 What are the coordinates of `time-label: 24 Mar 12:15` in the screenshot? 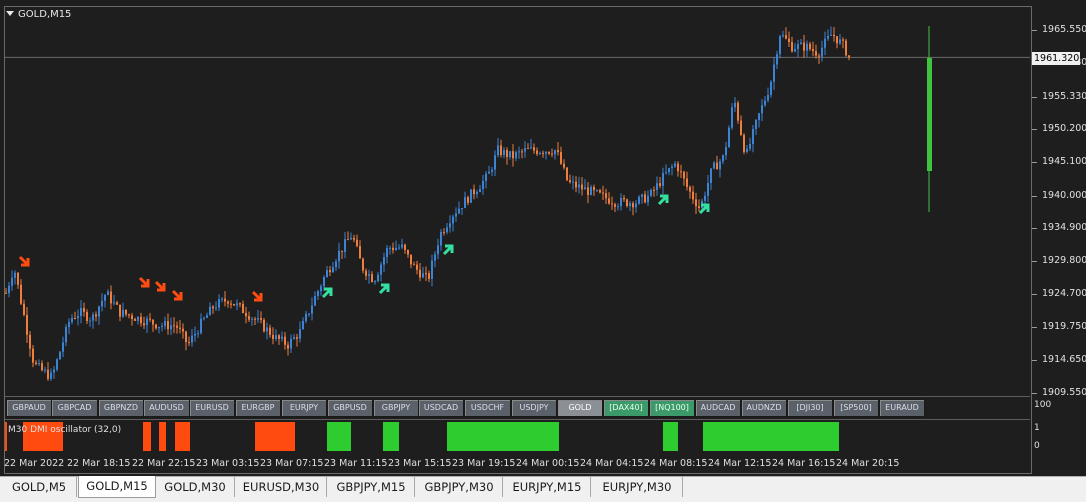 It's located at (740, 463).